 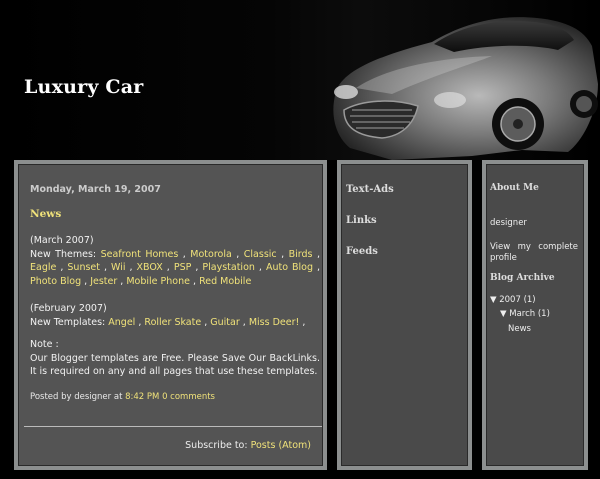 What do you see at coordinates (44, 344) in the screenshot?
I see `note-label: Note :` at bounding box center [44, 344].